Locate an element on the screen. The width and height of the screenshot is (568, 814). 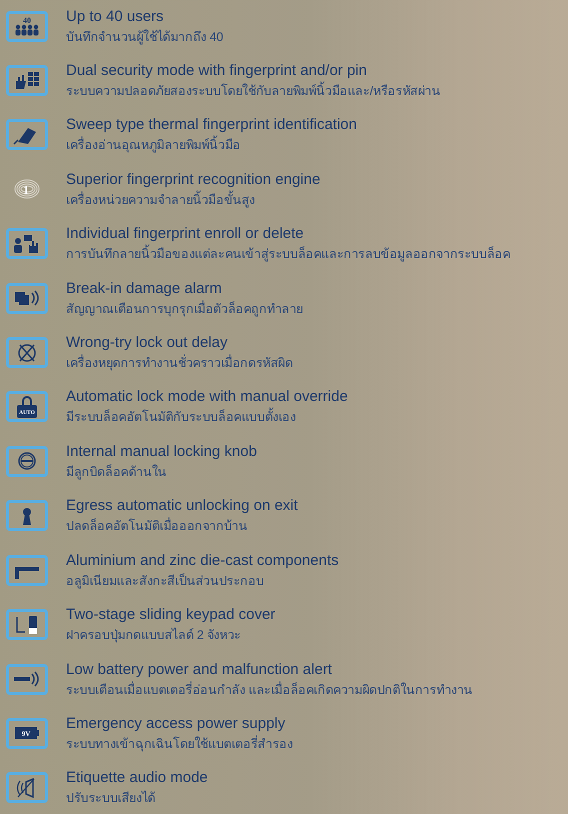
feature-description: ปรับระบบเสียงได้ is located at coordinates (111, 798).